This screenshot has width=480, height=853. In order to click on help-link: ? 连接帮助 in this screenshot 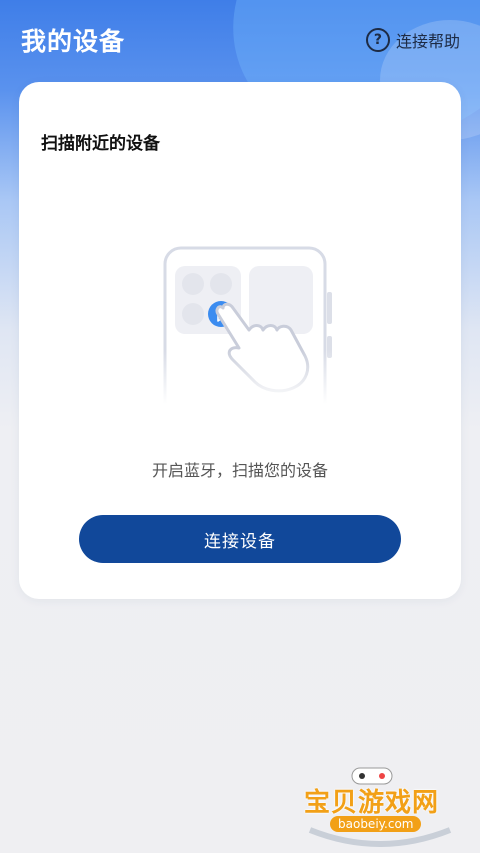, I will do `click(412, 40)`.